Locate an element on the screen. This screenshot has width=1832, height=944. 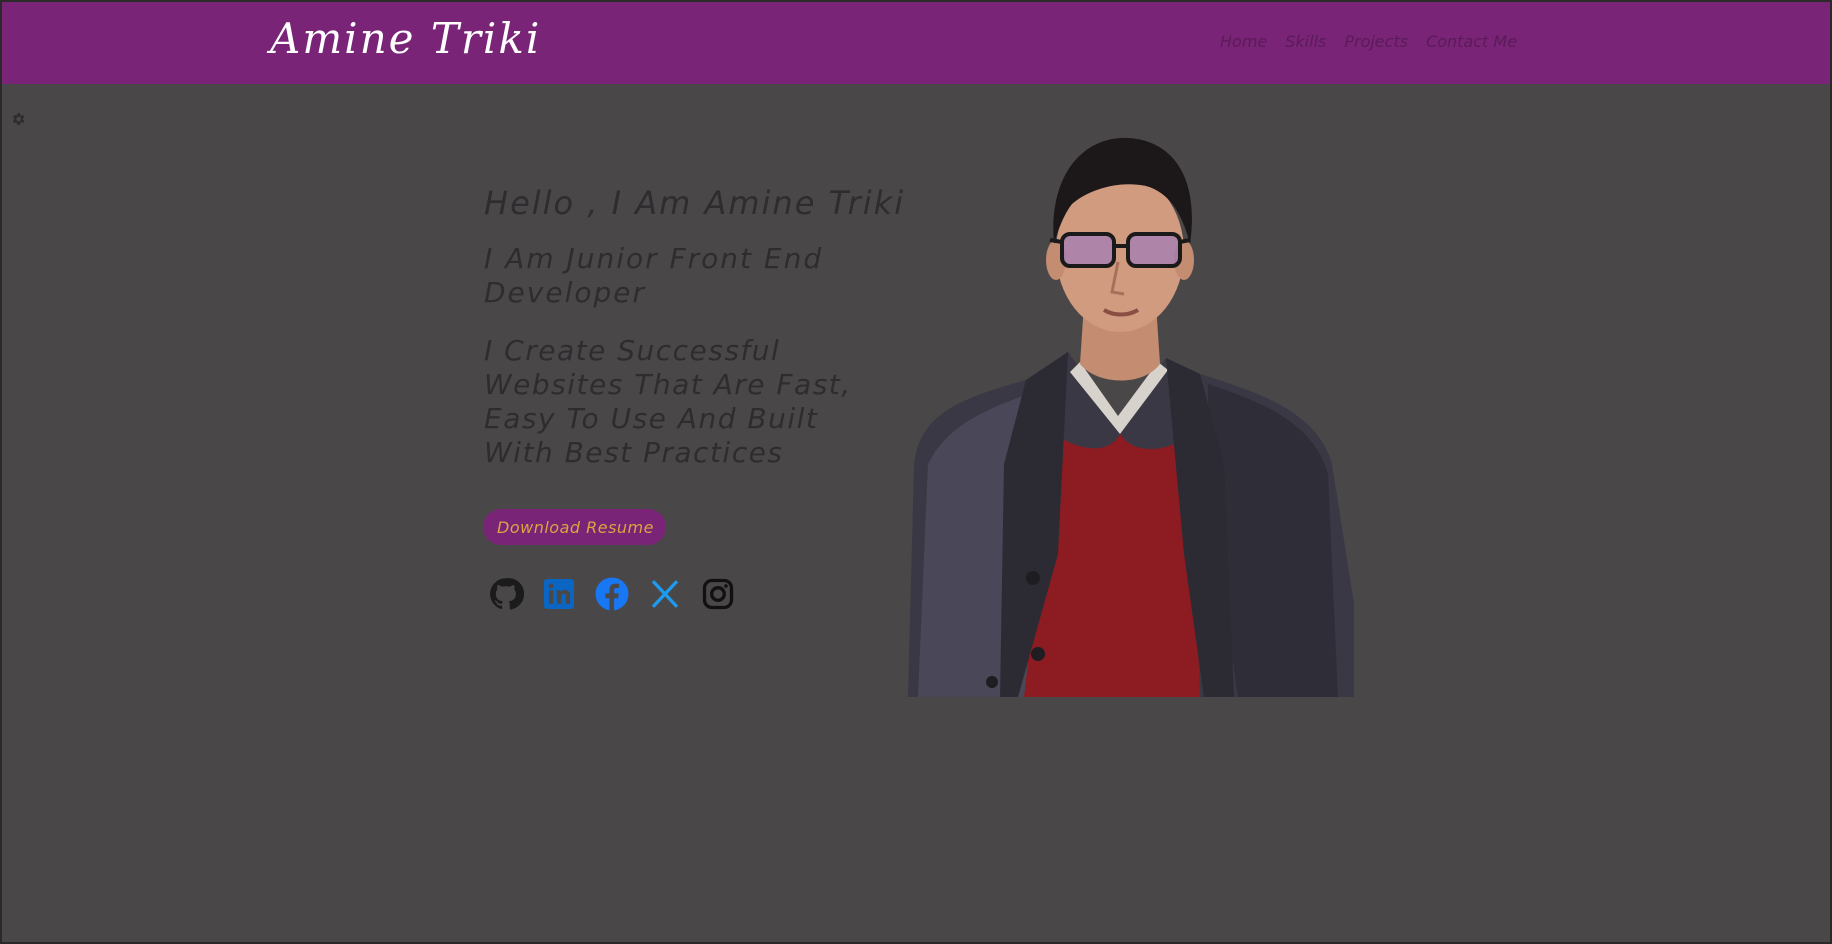
social-links is located at coordinates (612, 594).